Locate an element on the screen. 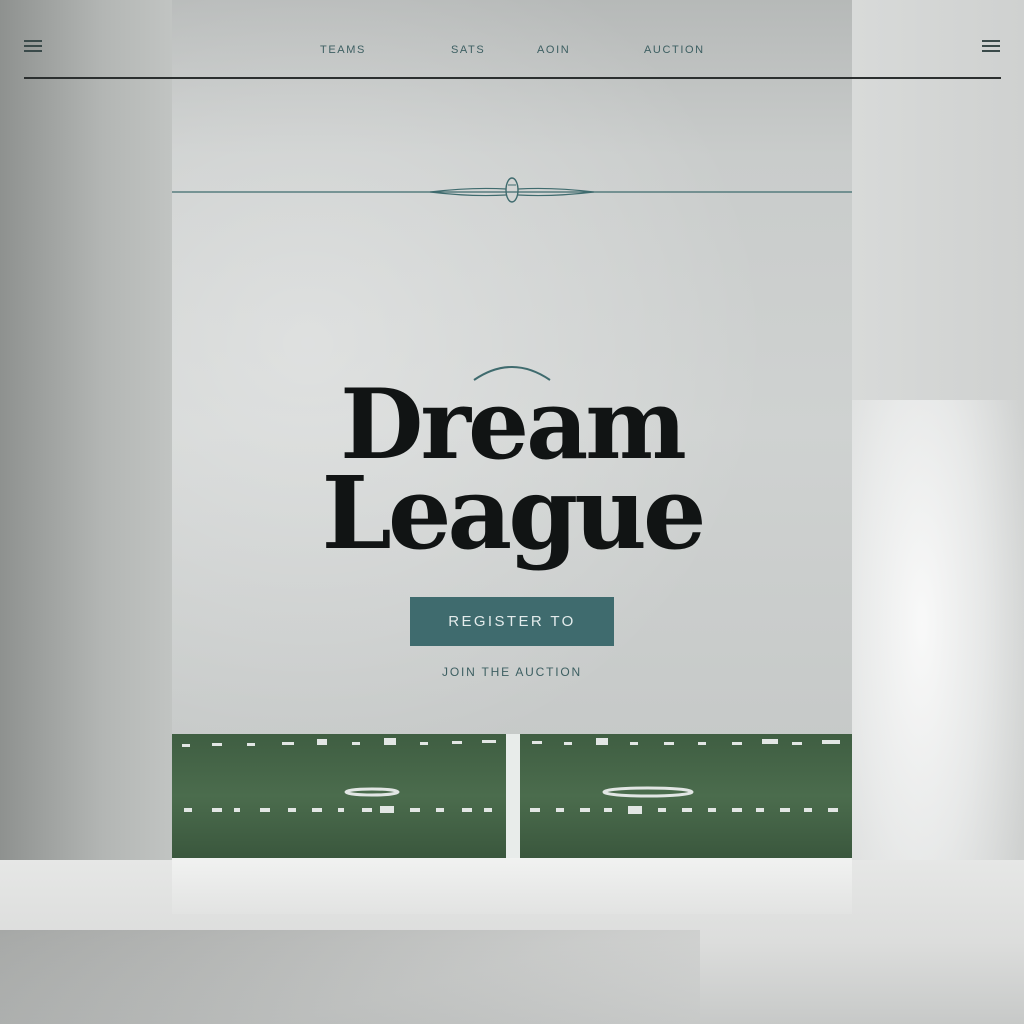  panel-base is located at coordinates (512, 886).